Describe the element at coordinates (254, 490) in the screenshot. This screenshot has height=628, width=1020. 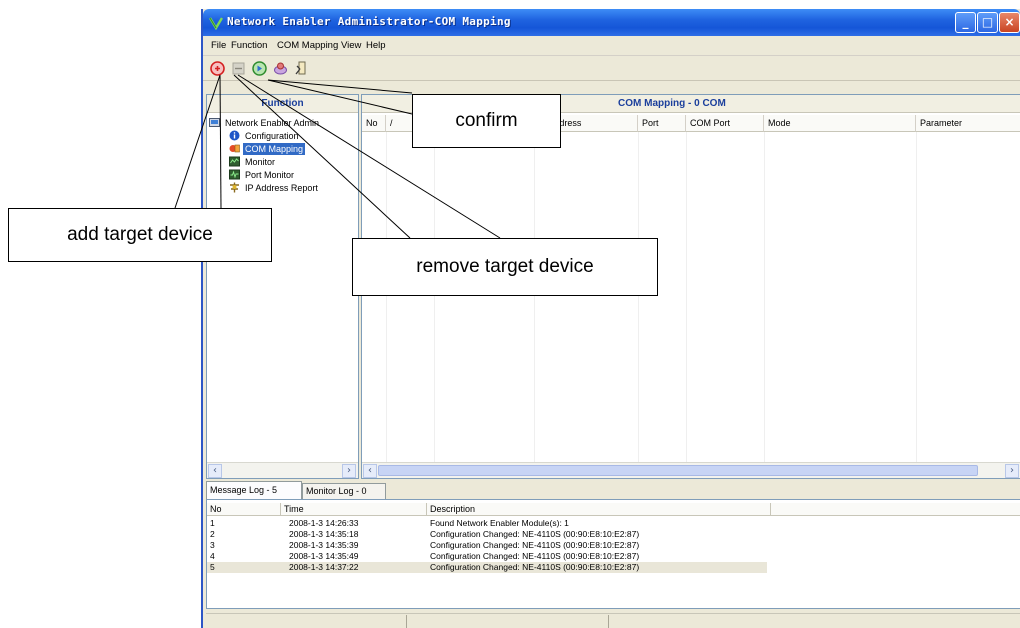
I see `tab-message-log: Message Log - 5` at that location.